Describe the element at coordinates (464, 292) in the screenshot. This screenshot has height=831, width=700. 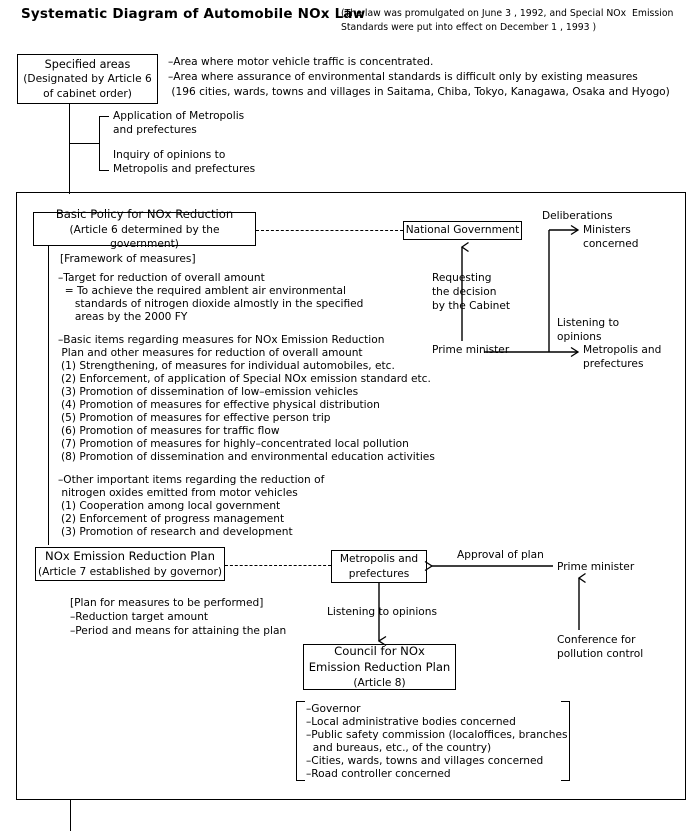
I see `cabinet-request-line2: the decision` at that location.